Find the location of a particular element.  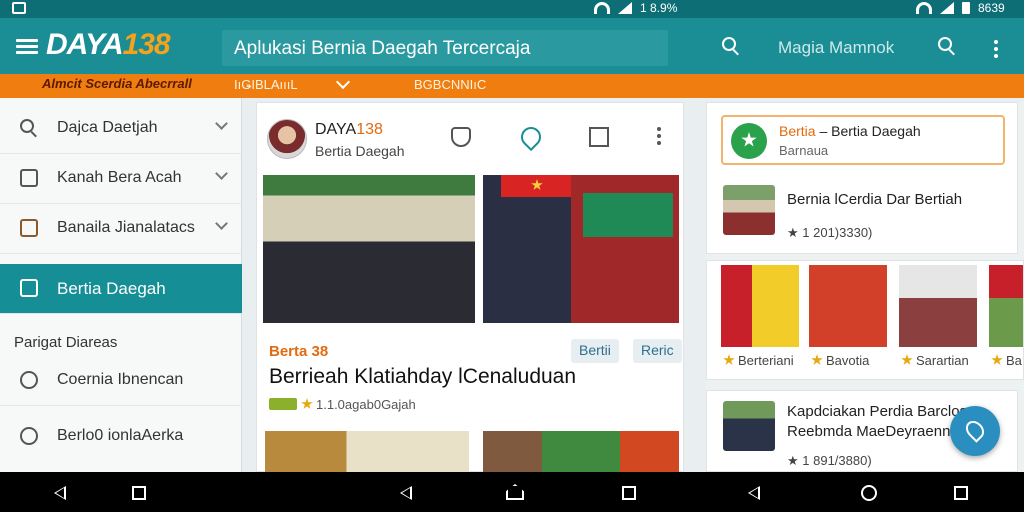

status-cluster-right: 8639 is located at coordinates (960, 8).